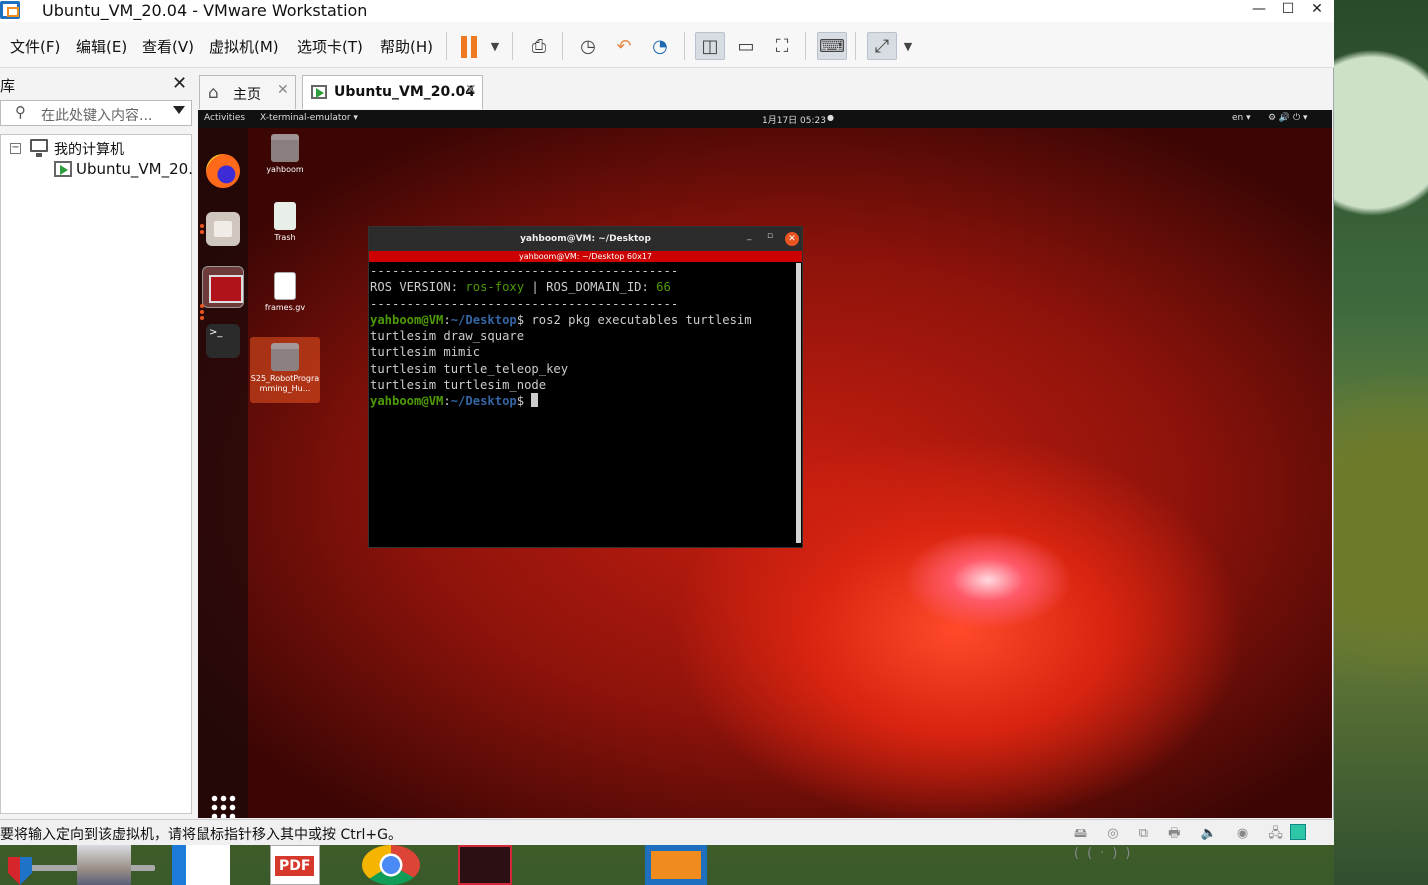 The width and height of the screenshot is (1428, 885). Describe the element at coordinates (285, 307) in the screenshot. I see `desktop-icon-label: frames.gv` at that location.